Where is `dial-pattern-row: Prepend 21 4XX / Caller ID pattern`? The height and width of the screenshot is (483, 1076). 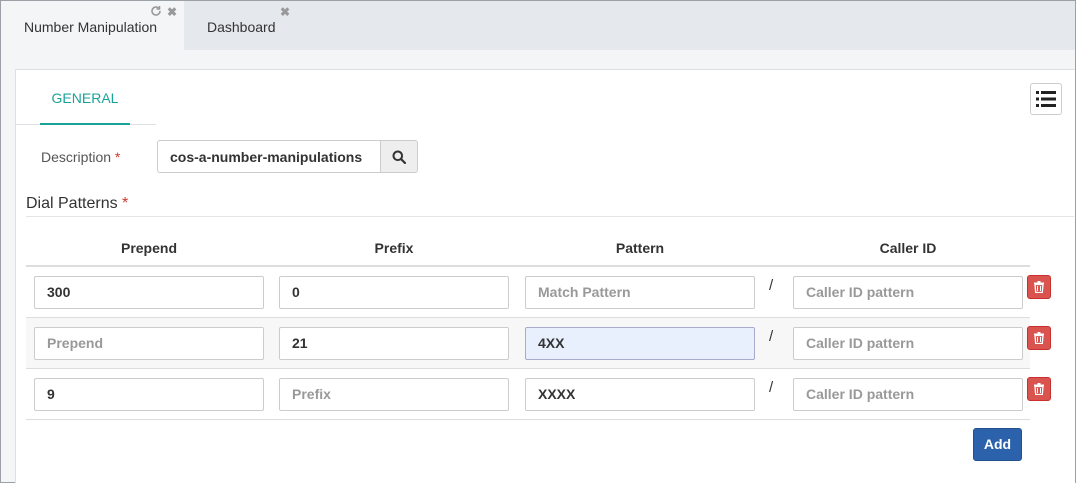
dial-pattern-row: Prepend 21 4XX / Caller ID pattern is located at coordinates (528, 343).